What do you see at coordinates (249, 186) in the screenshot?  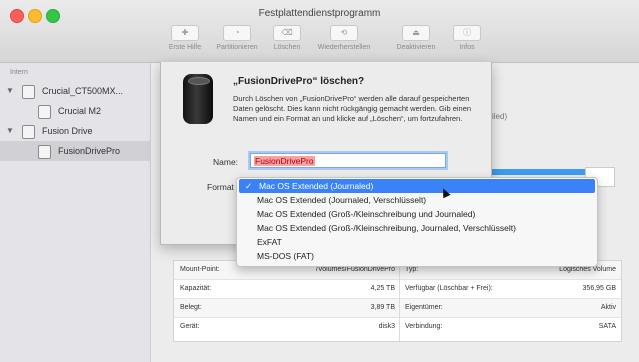 I see `checkmark-icon: ✓` at bounding box center [249, 186].